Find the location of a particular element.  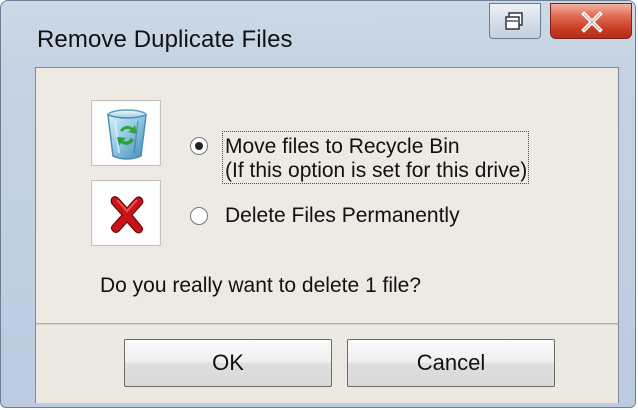

restore-button is located at coordinates (515, 21).